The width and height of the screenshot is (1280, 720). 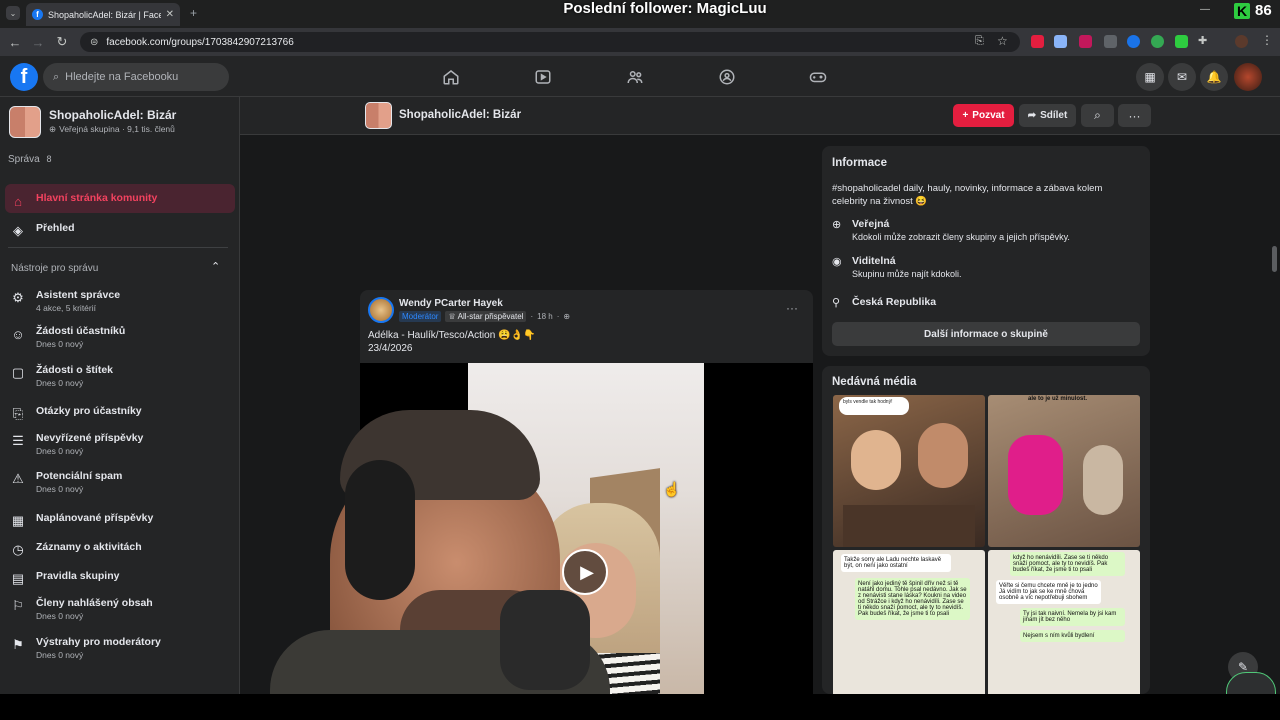 I want to click on group-meta: ⊕ Veřejná skupina · 9,1 tis. členů, so click(x=112, y=129).